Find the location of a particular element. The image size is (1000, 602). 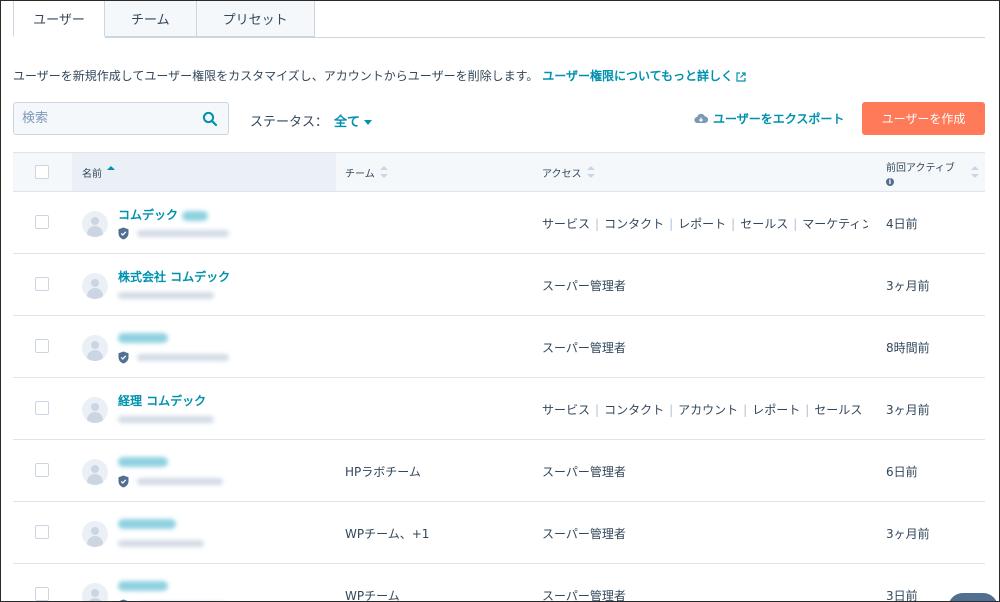

sort-ascending-icon is located at coordinates (111, 172).